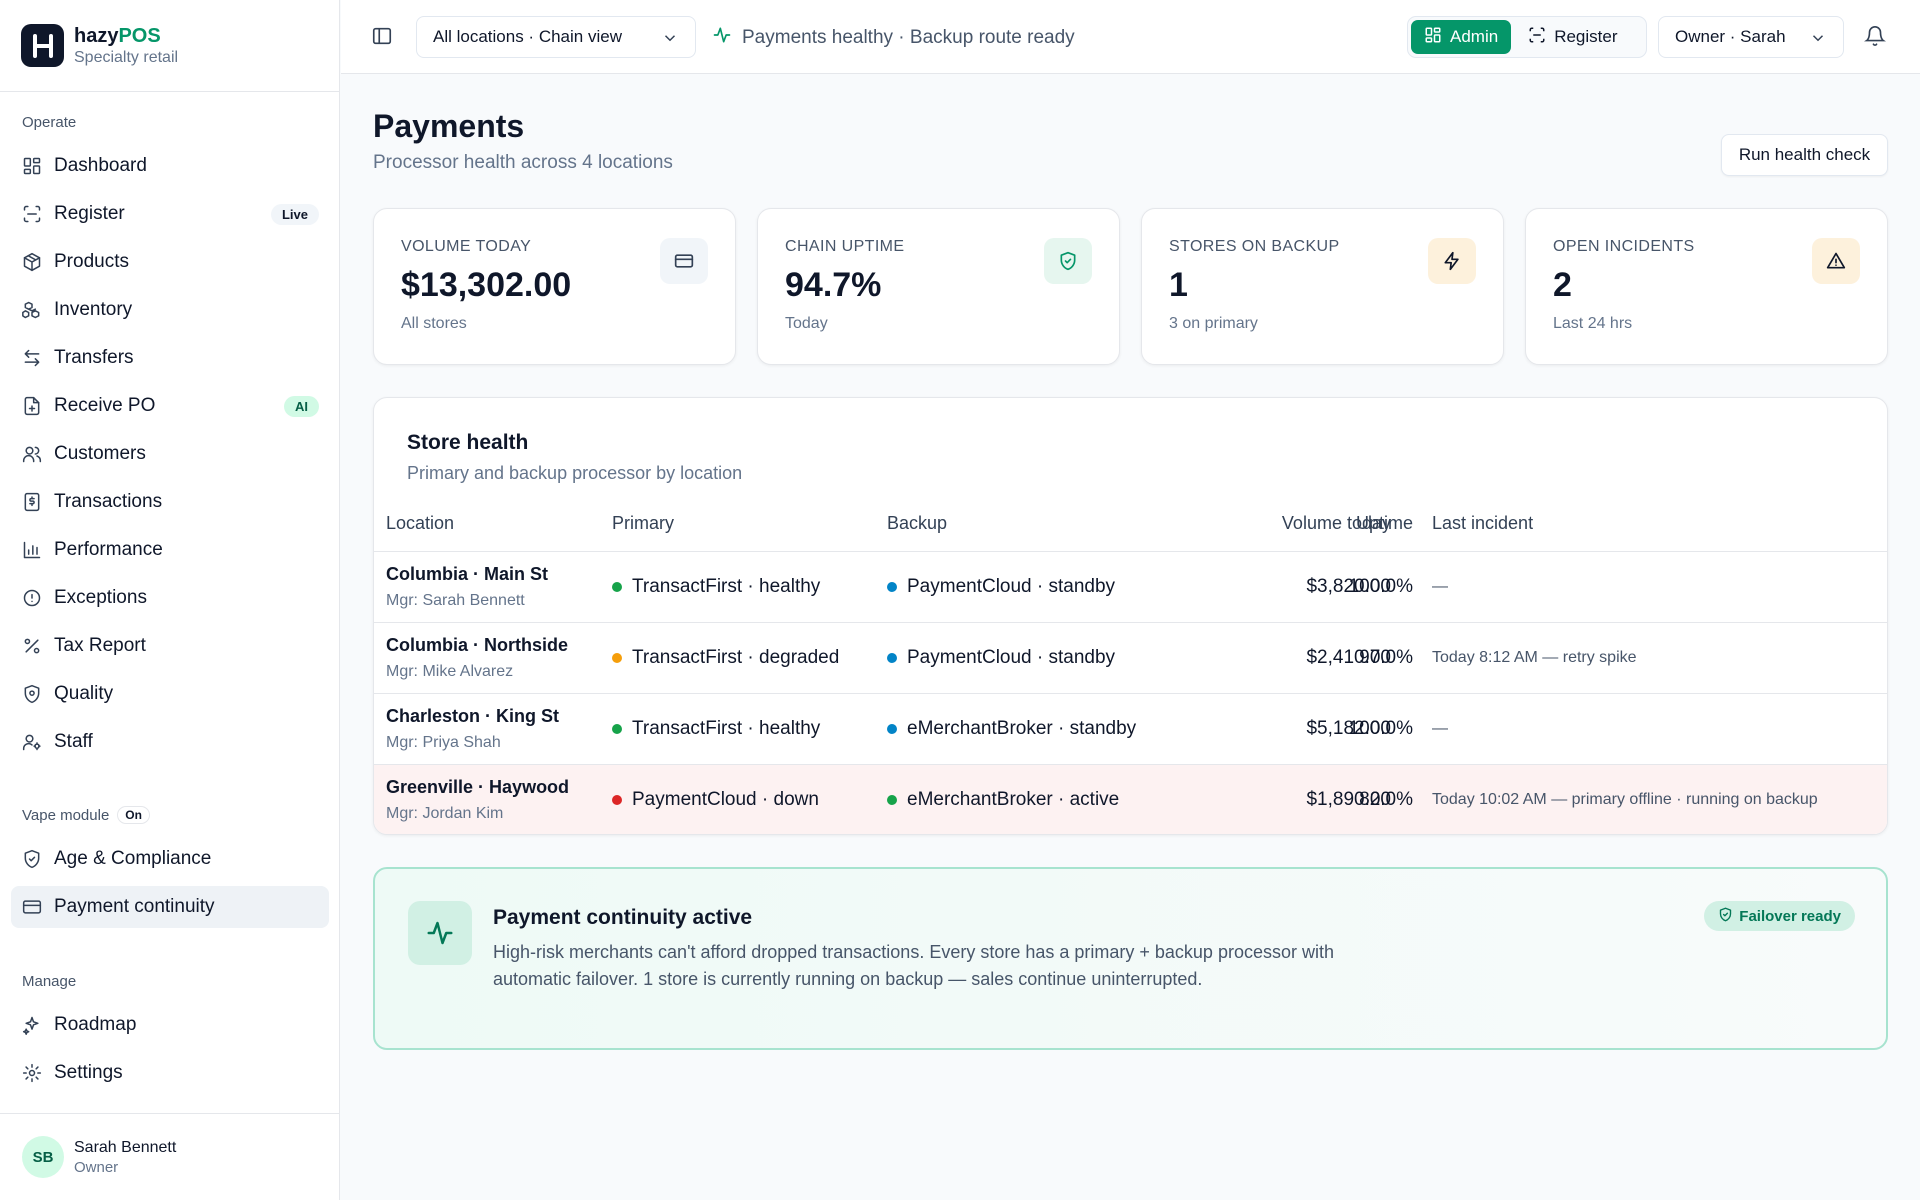  Describe the element at coordinates (89, 213) in the screenshot. I see `sidebar-item-label: Register` at that location.